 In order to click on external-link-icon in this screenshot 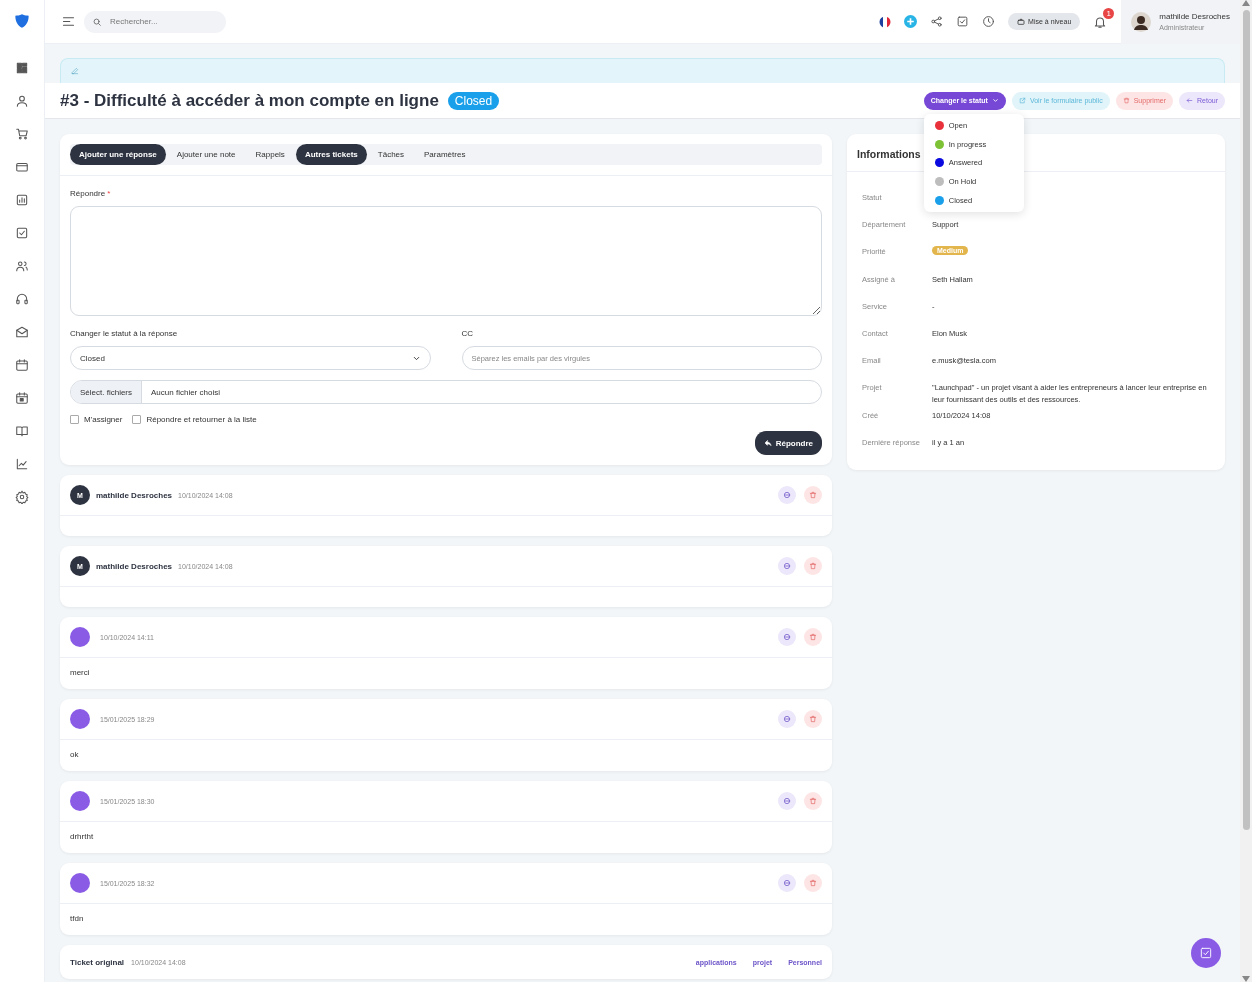, I will do `click(1022, 100)`.